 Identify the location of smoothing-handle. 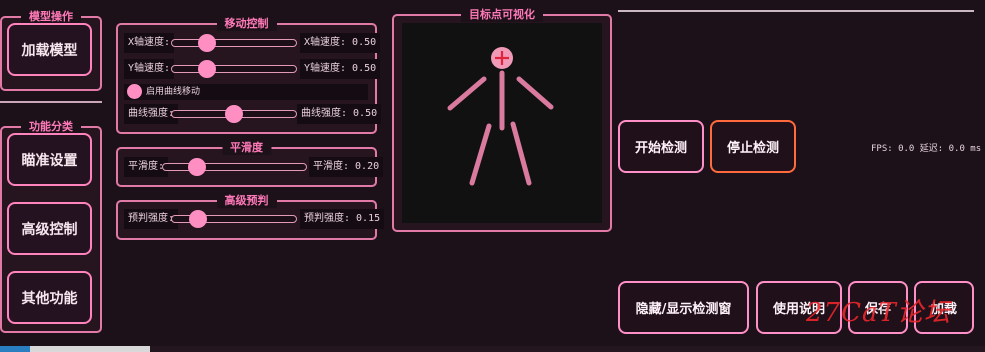
(197, 167).